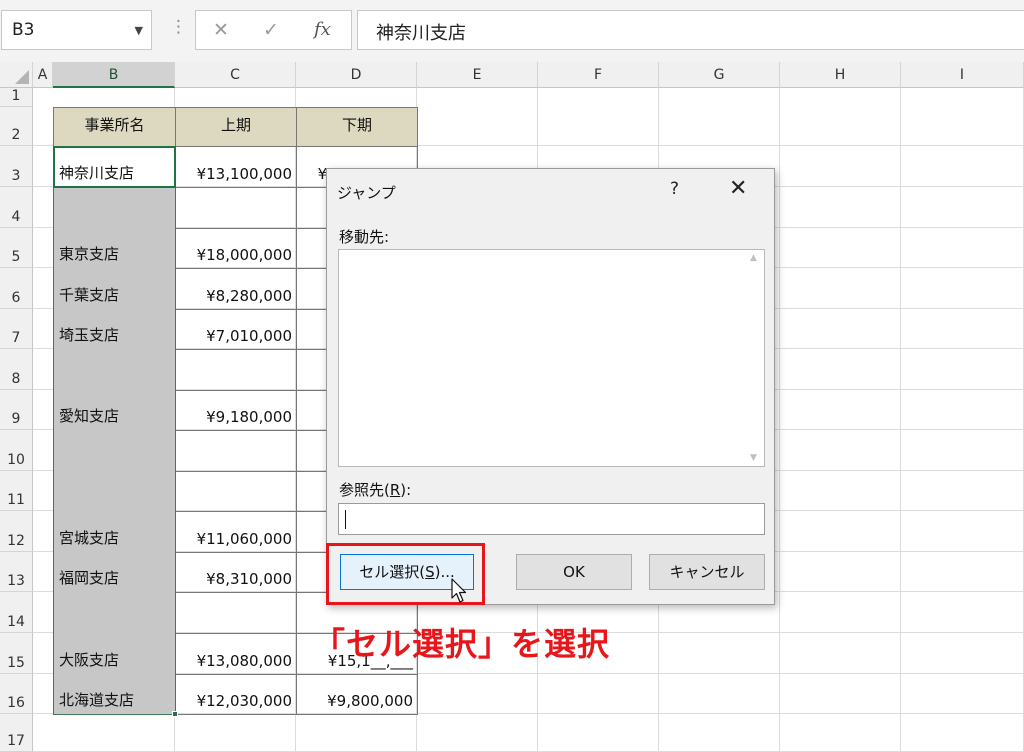  Describe the element at coordinates (707, 572) in the screenshot. I see `cancel-button: キャンセル` at that location.